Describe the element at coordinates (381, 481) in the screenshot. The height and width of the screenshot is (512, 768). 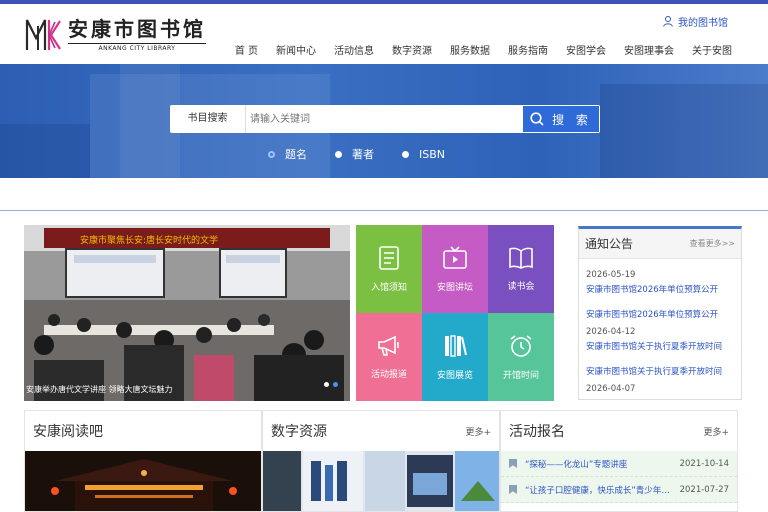
I see `digital-panel-photo` at that location.